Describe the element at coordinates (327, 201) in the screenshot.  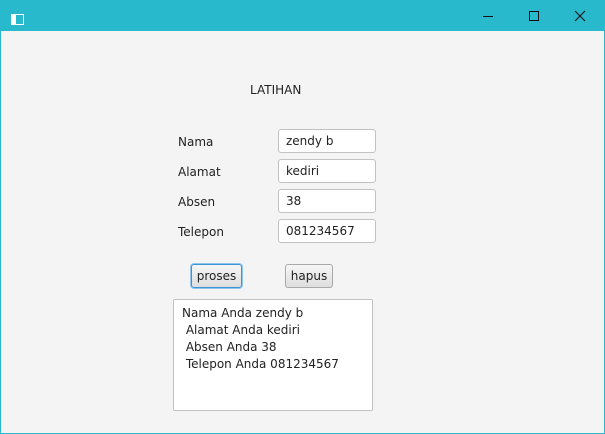
I see `absen-input` at that location.